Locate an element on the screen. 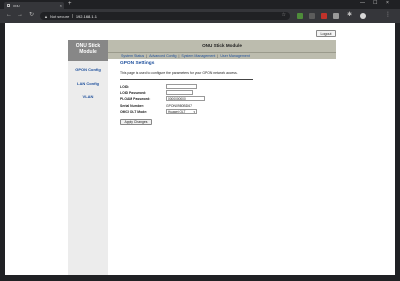  address-bar: ▲ Not secure 192.168.1.1 ☆ is located at coordinates (165, 16).